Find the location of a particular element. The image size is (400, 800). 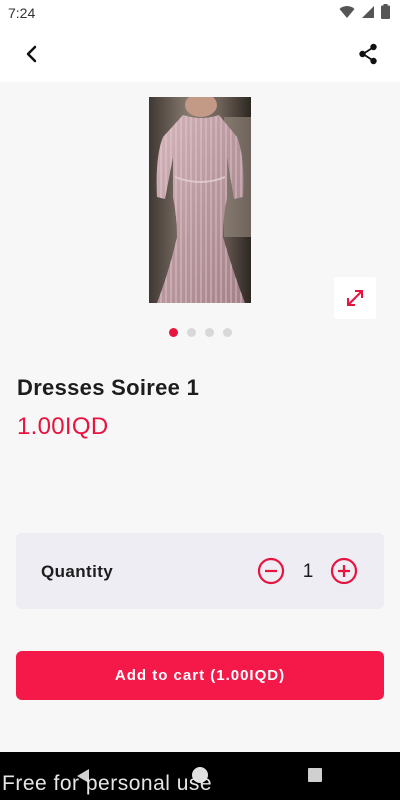

status-time: 7:24 is located at coordinates (22, 13).